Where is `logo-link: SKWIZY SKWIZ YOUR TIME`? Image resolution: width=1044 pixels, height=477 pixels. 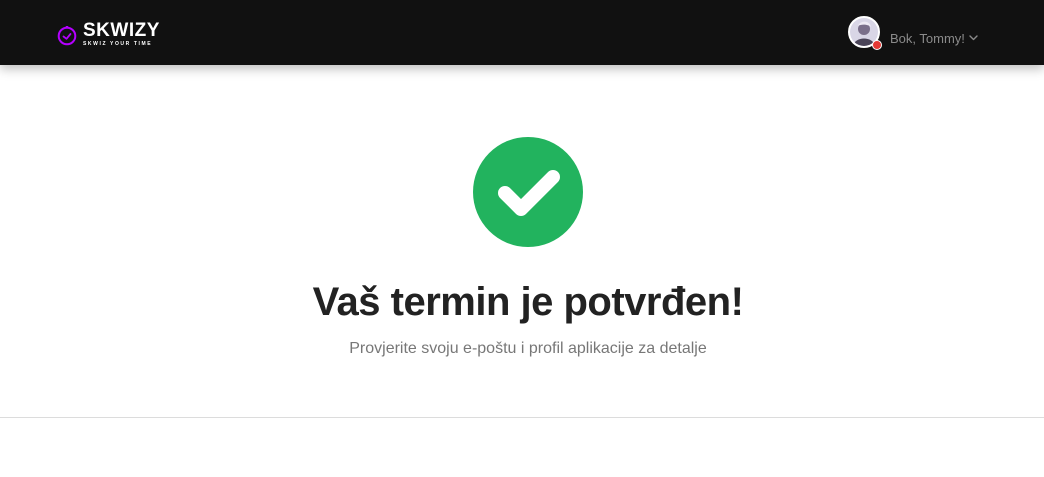
logo-link: SKWIZY SKWIZ YOUR TIME is located at coordinates (108, 34).